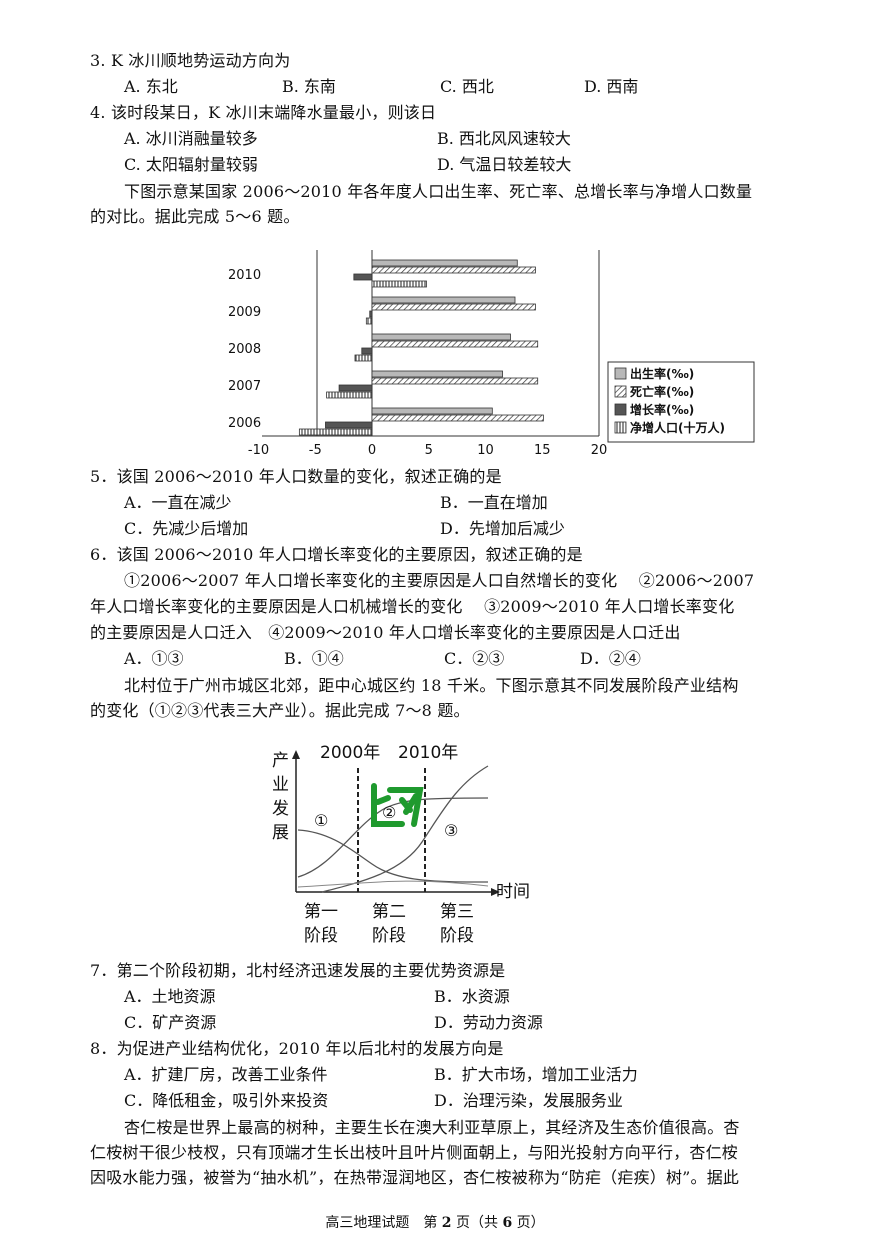 Image resolution: width=870 pixels, height=1260 pixels. I want to click on intro78-line1: 北村位于广州市城区北郊，距中心城区约 18 千米。下图示意其不同发展阶段产业结构, so click(431, 685).